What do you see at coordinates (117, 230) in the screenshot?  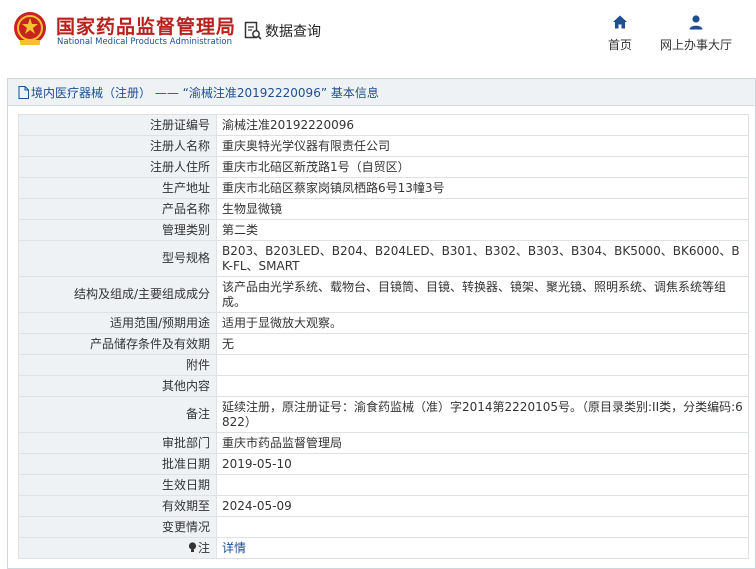 I see `row-label: 管理类别` at bounding box center [117, 230].